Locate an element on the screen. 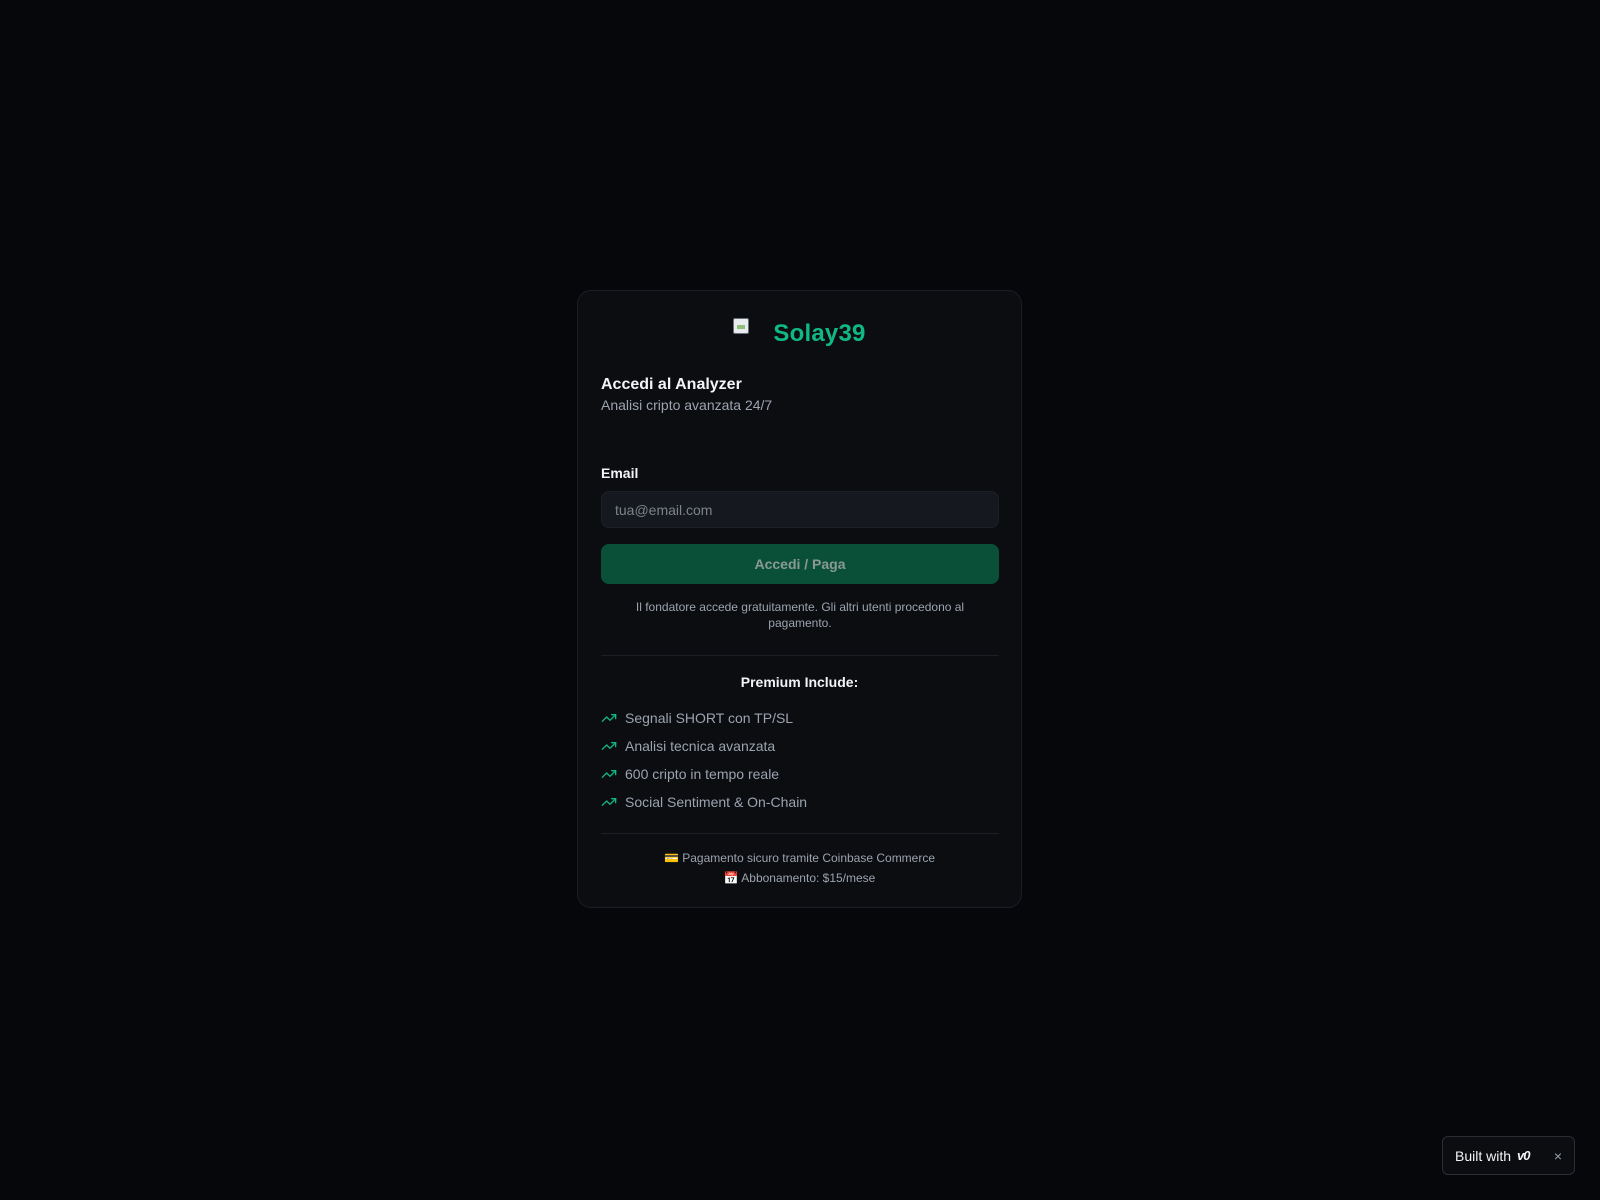 This screenshot has height=1200, width=1600. list-item: Analisi tecnica avanzata is located at coordinates (704, 746).